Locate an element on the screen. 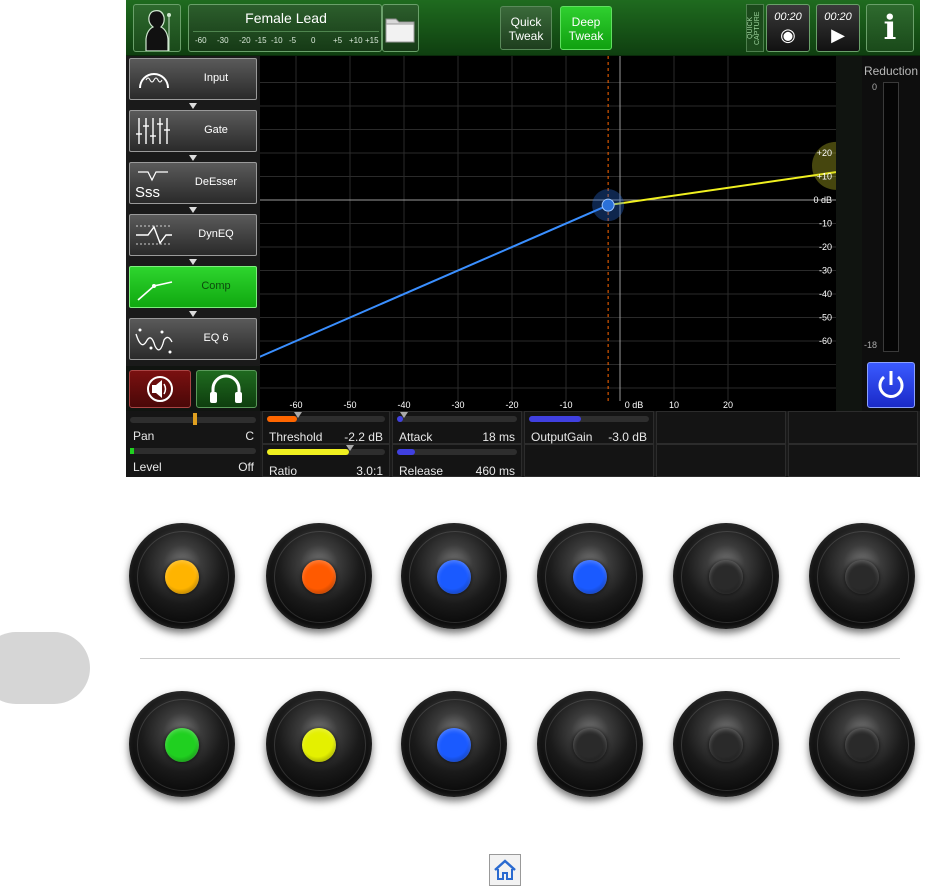 The height and width of the screenshot is (889, 927). reduction-meter: Reduction 0 -18 is located at coordinates (891, 233).